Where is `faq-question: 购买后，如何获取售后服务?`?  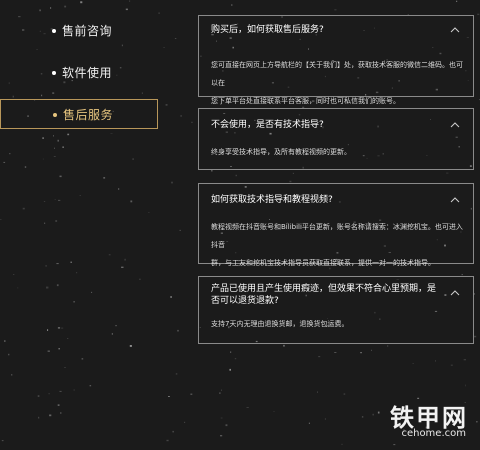
faq-question: 购买后，如何获取售后服务? is located at coordinates (267, 30).